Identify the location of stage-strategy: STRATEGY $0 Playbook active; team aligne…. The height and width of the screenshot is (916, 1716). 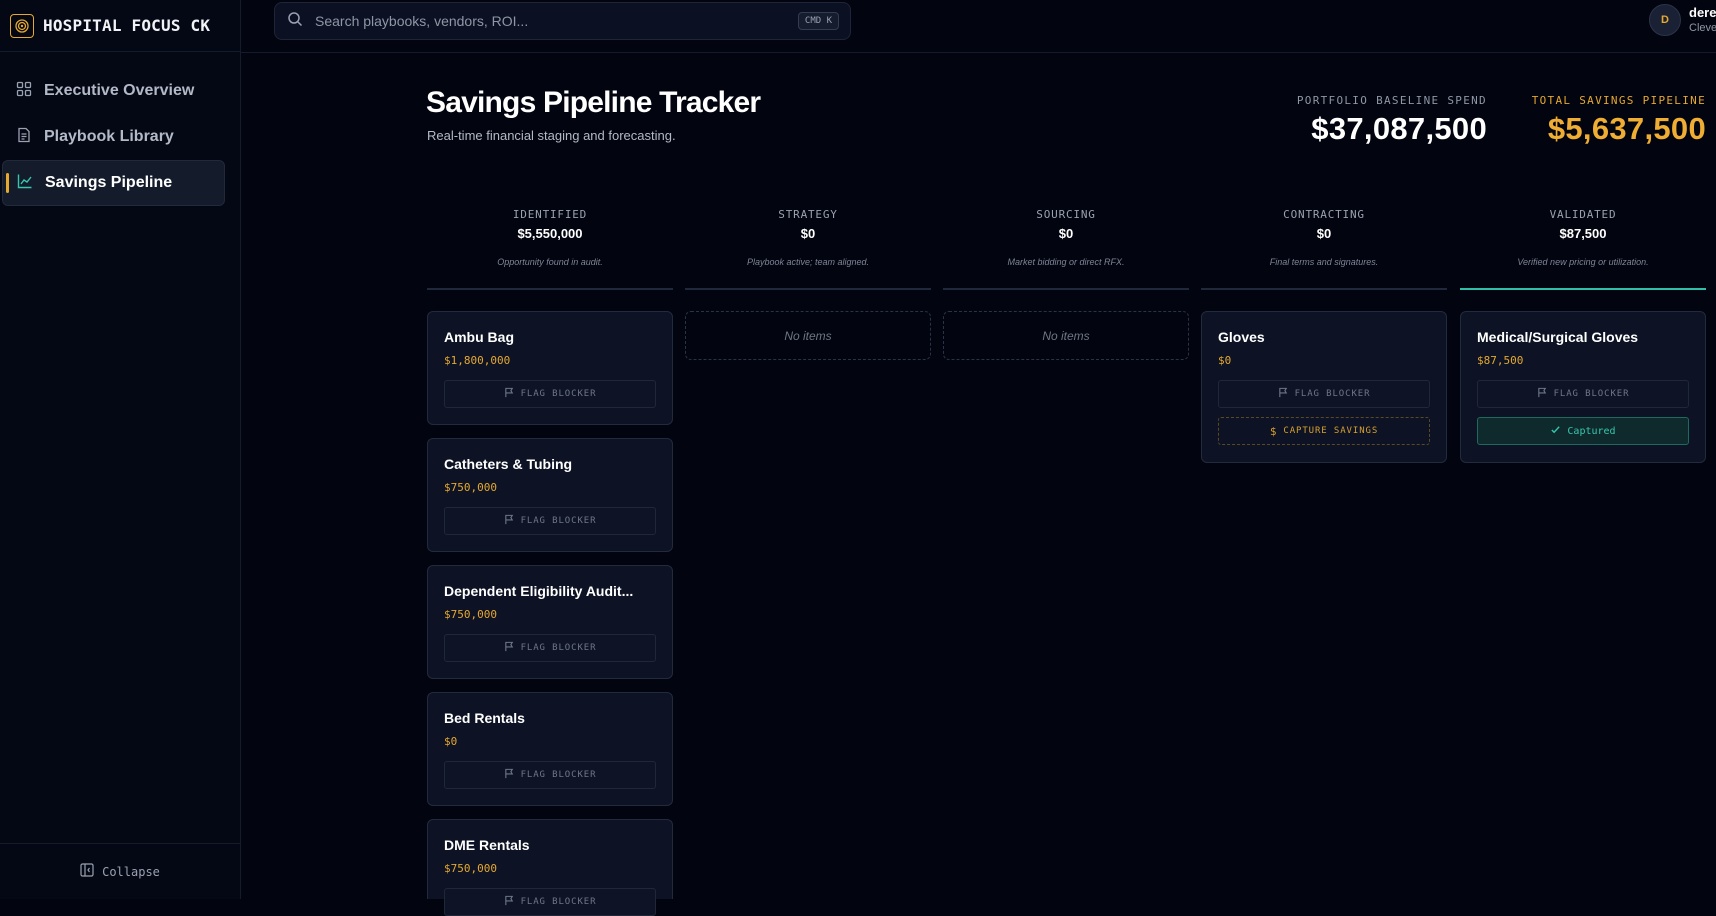
(808, 249).